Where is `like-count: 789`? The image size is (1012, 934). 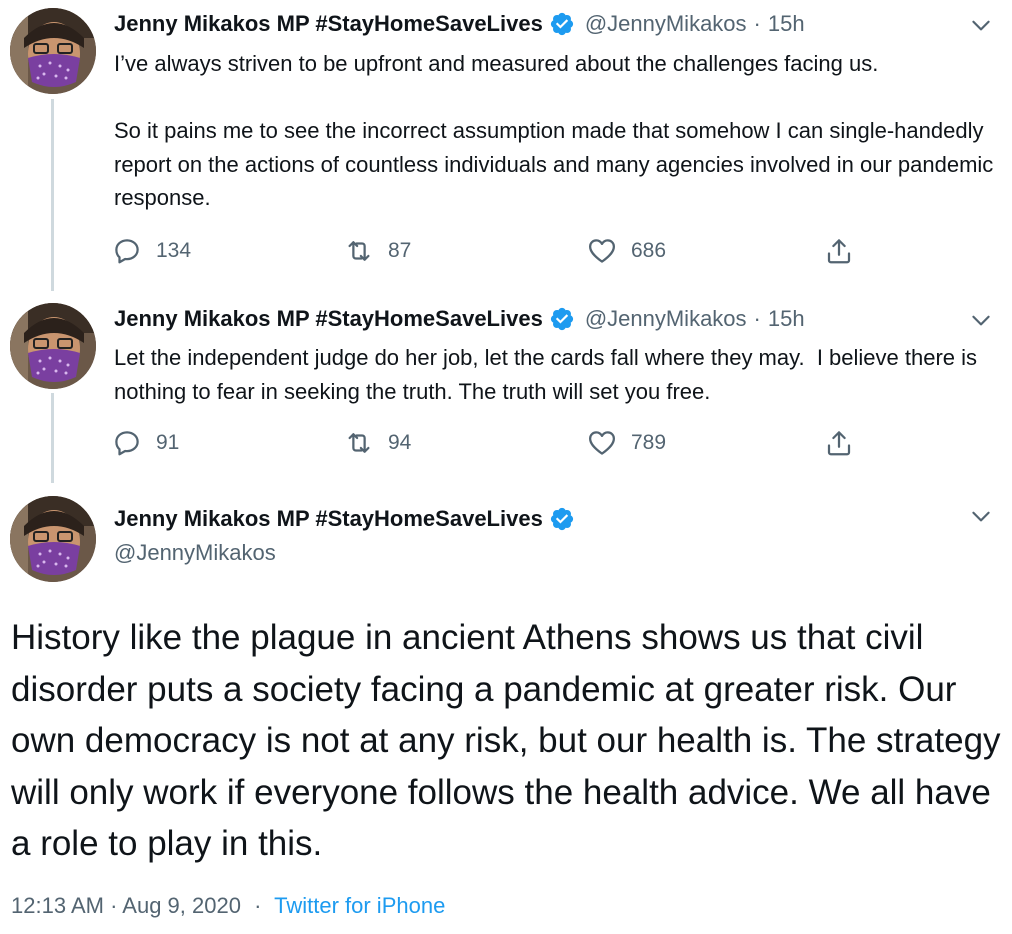 like-count: 789 is located at coordinates (649, 442).